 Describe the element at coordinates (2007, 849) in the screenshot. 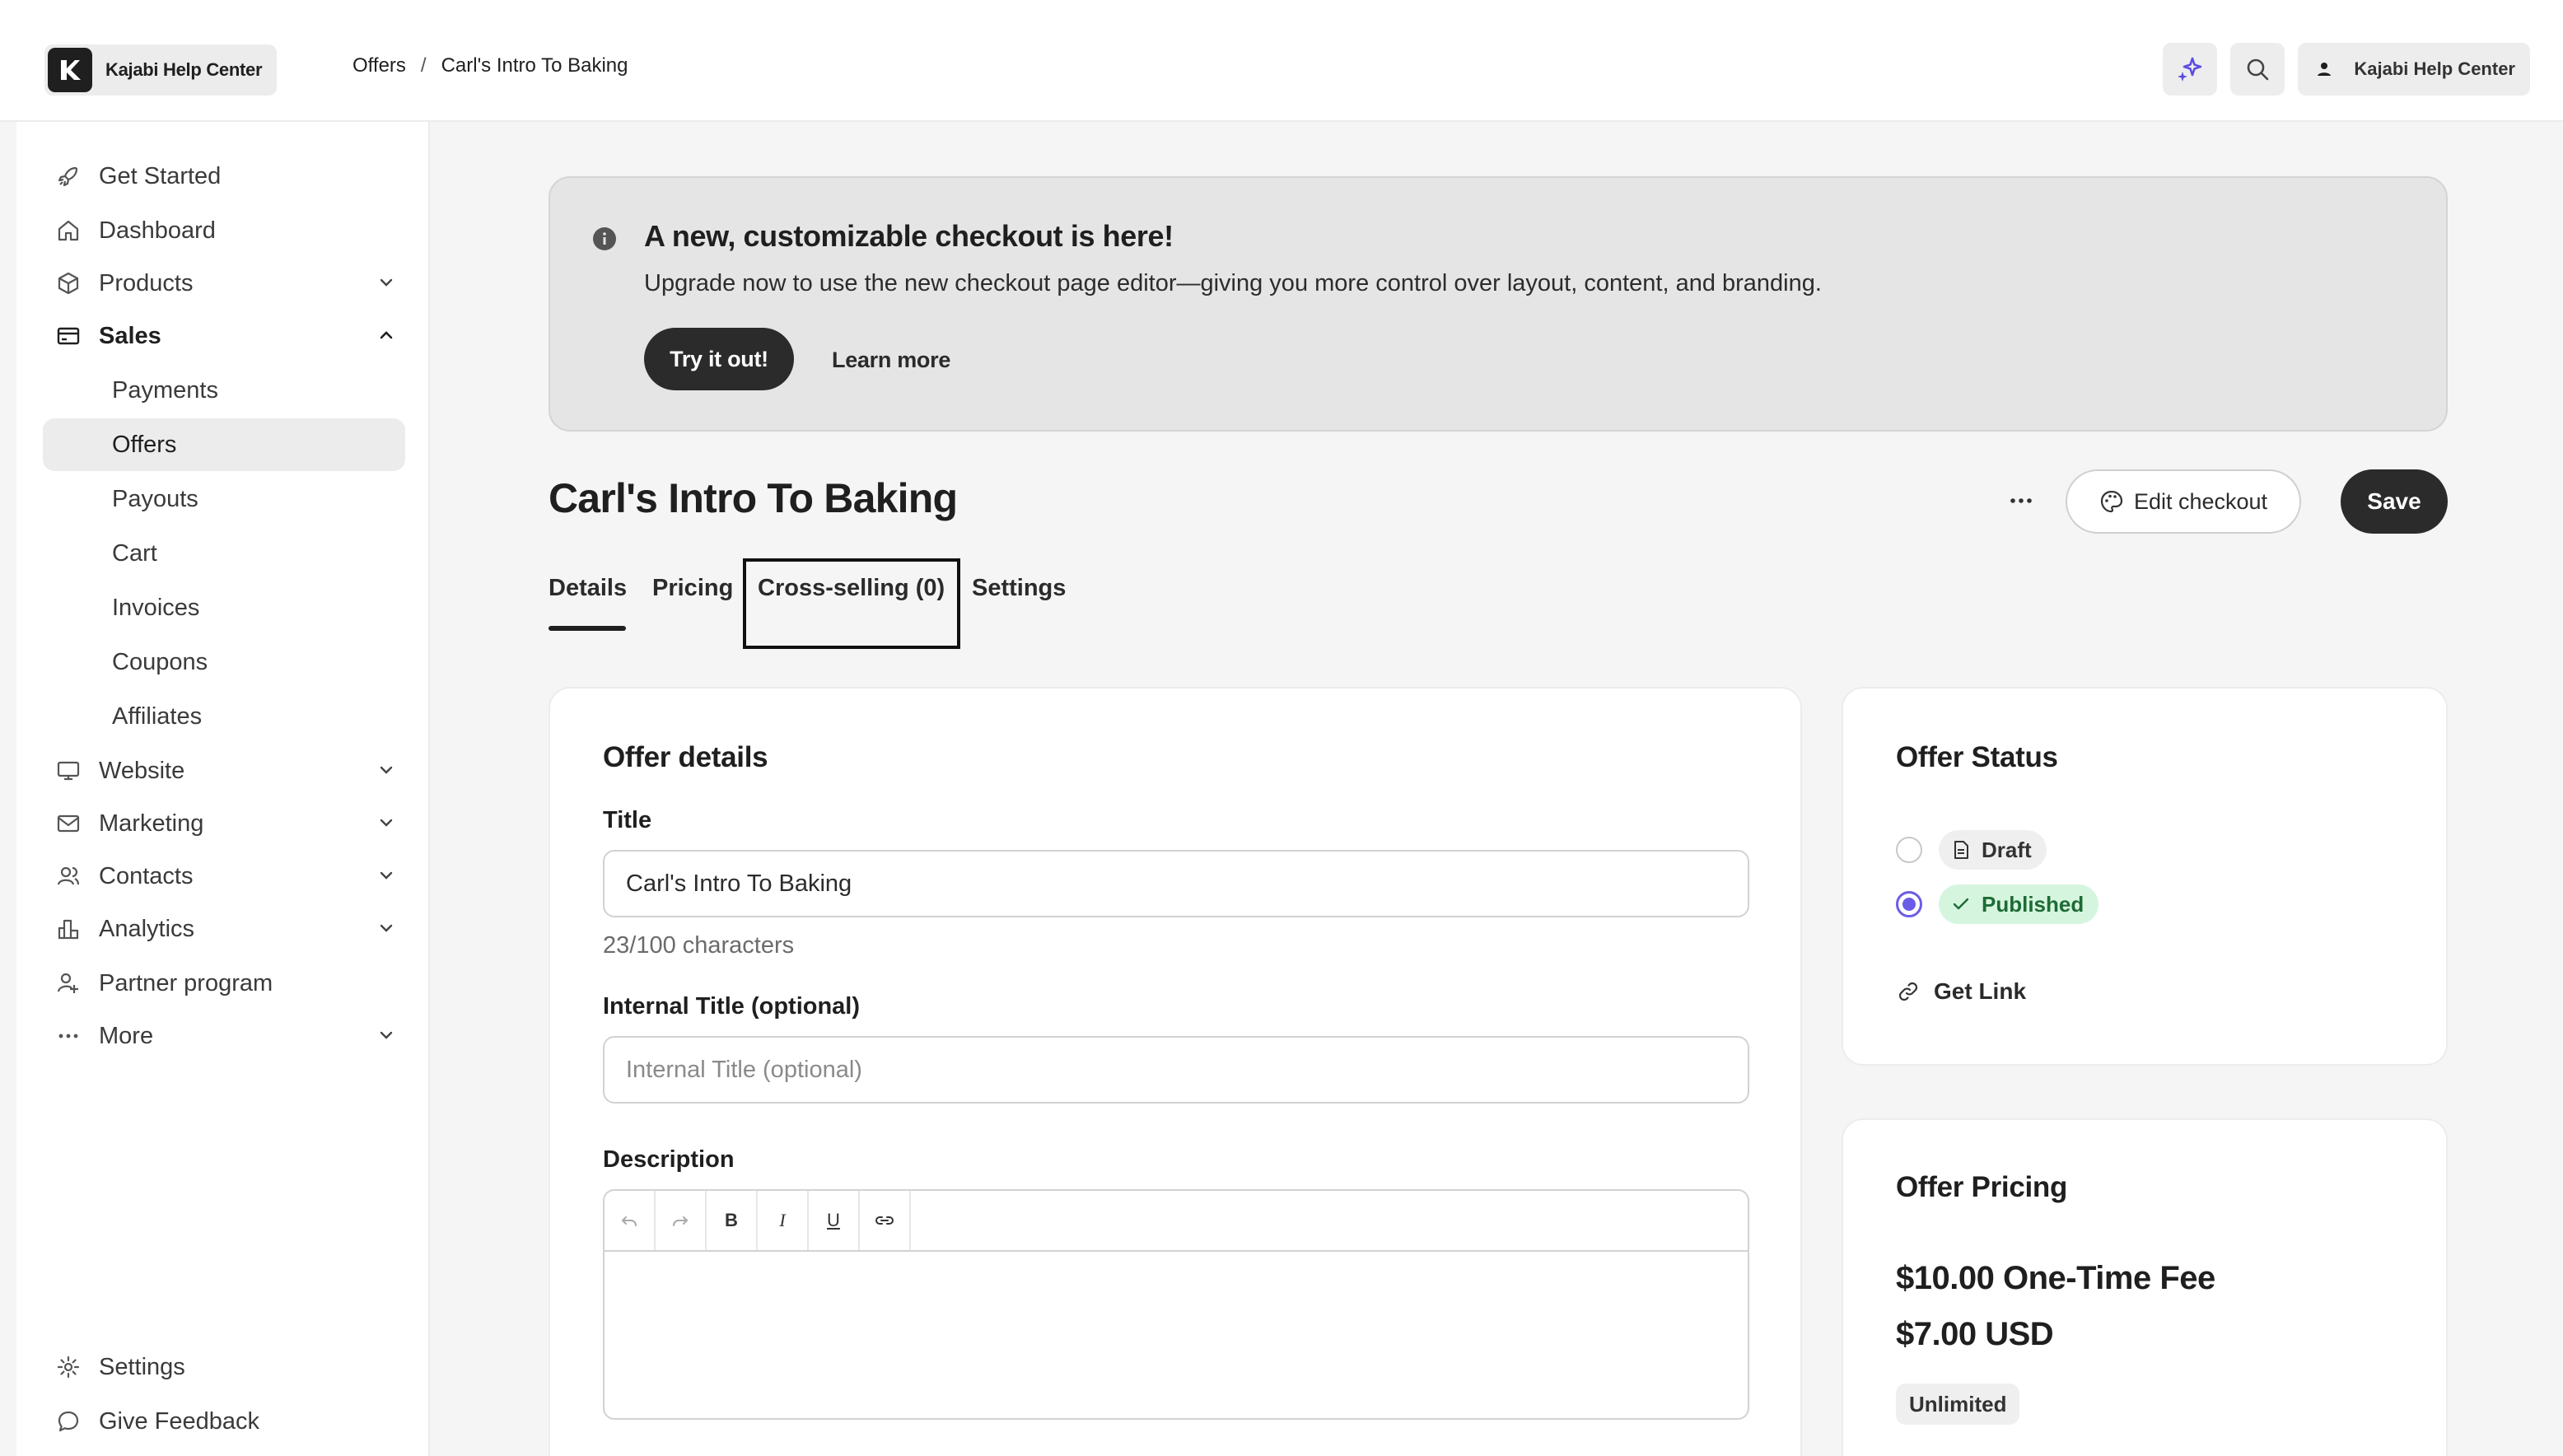

I see `draft-label: Draft` at that location.